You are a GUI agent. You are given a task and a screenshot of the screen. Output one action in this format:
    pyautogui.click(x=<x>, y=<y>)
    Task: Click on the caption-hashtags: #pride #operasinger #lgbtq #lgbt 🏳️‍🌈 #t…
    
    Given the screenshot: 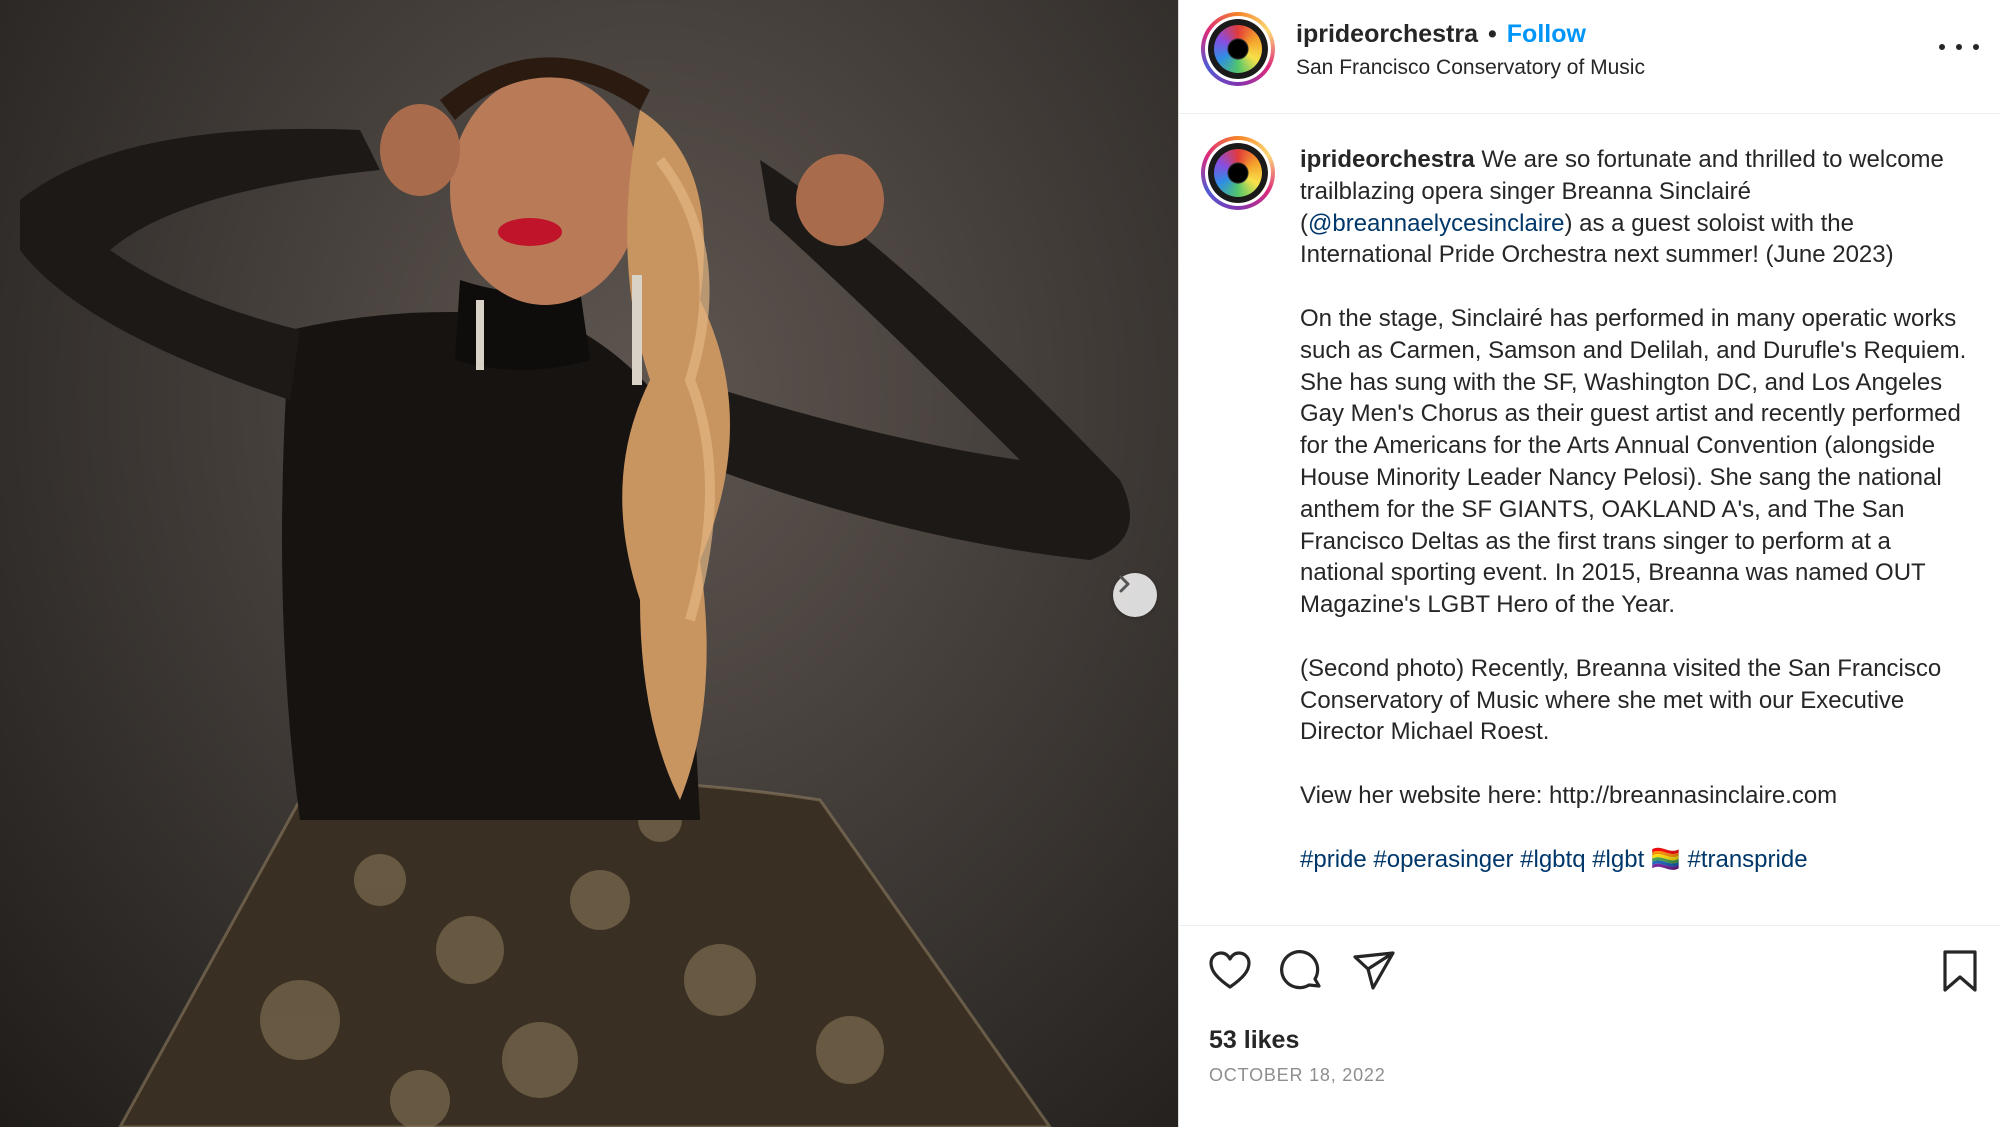 What is the action you would take?
    pyautogui.click(x=1640, y=860)
    